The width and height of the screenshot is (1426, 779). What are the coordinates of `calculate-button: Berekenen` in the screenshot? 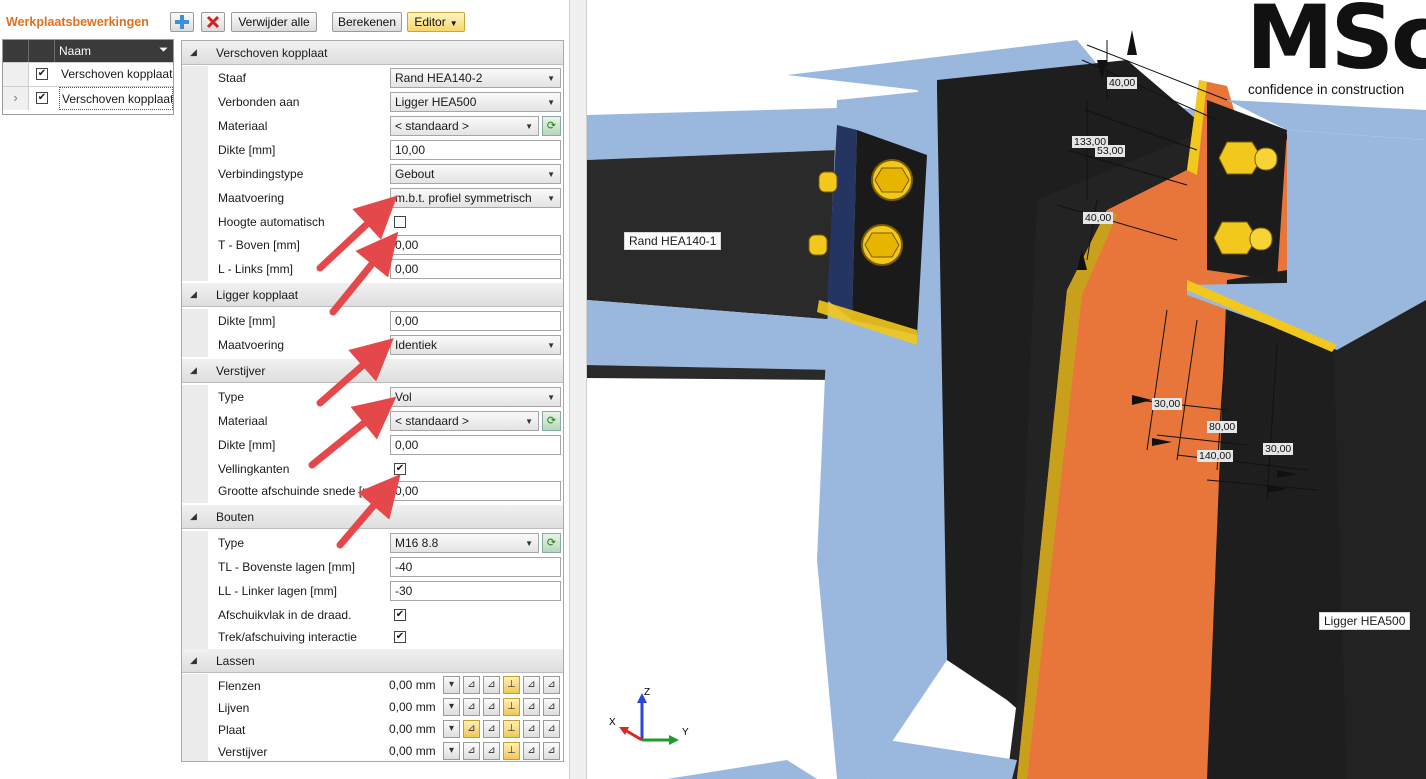 It's located at (367, 22).